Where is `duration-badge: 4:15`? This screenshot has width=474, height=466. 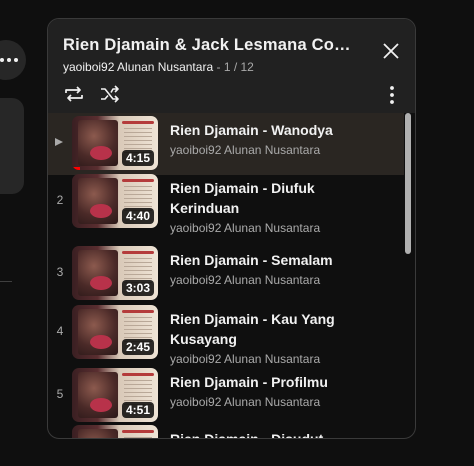
duration-badge: 4:15 is located at coordinates (137, 158).